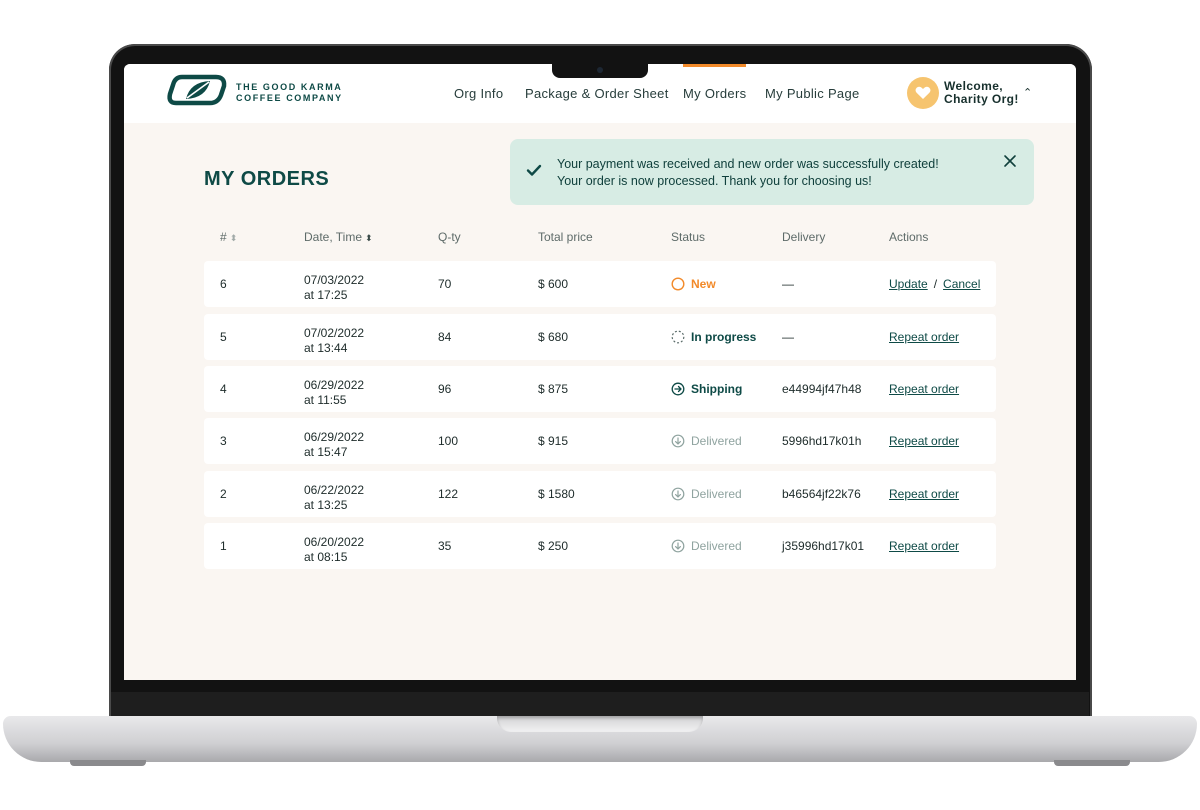 This screenshot has width=1200, height=810. What do you see at coordinates (935, 284) in the screenshot?
I see `row-actions: Update / Cancel` at bounding box center [935, 284].